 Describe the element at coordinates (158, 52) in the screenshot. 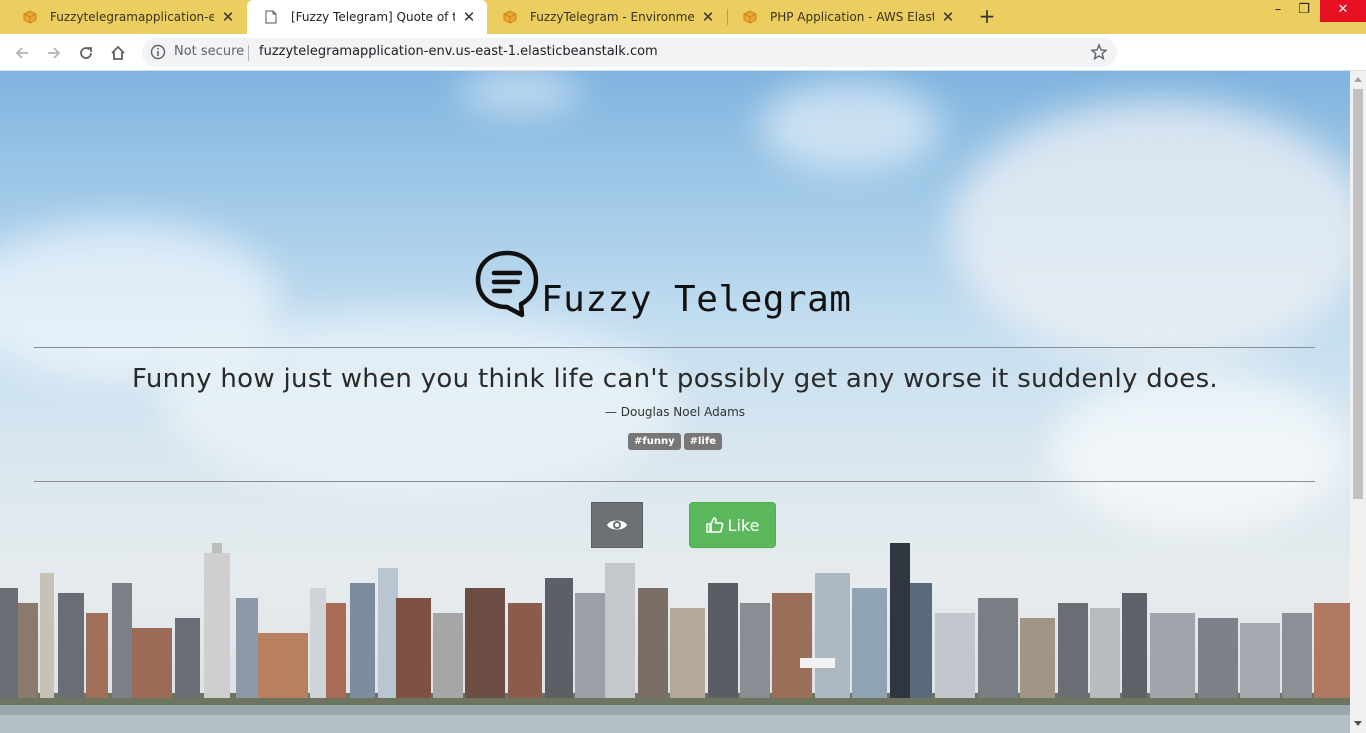

I see `info-icon` at that location.